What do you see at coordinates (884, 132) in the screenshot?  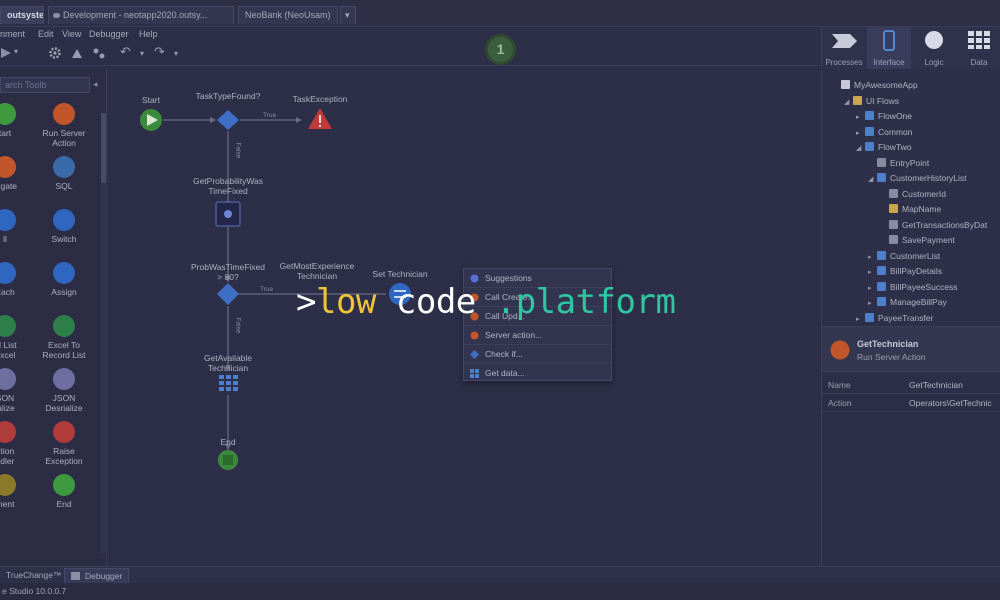 I see `tree-item: ▸ Common` at bounding box center [884, 132].